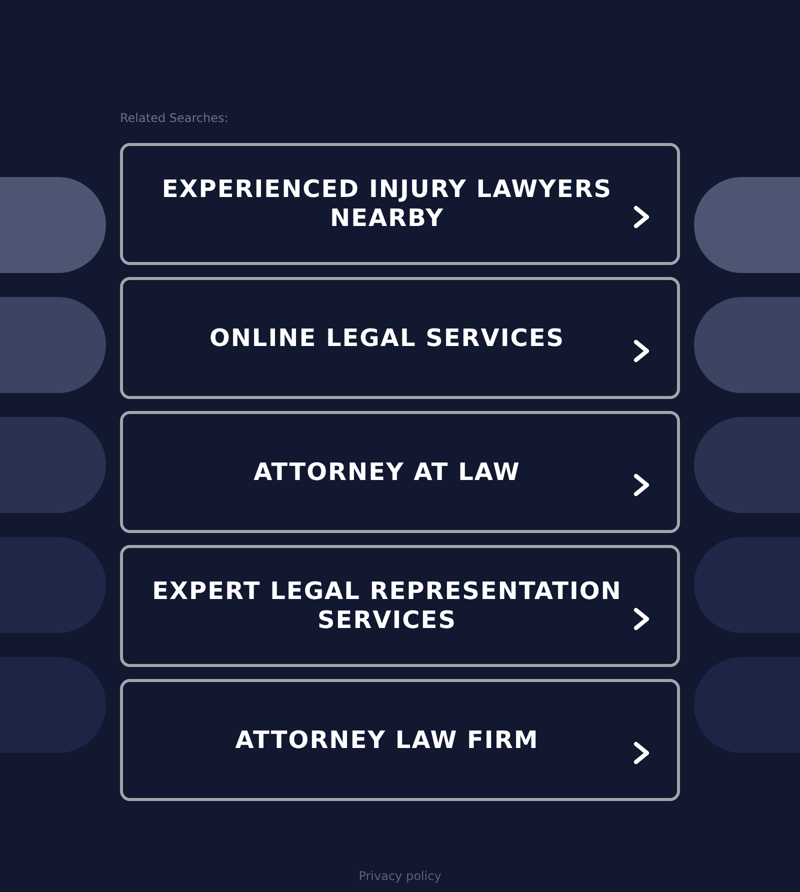 The image size is (800, 892). What do you see at coordinates (175, 118) in the screenshot?
I see `related-searches-label: Related Searches:` at bounding box center [175, 118].